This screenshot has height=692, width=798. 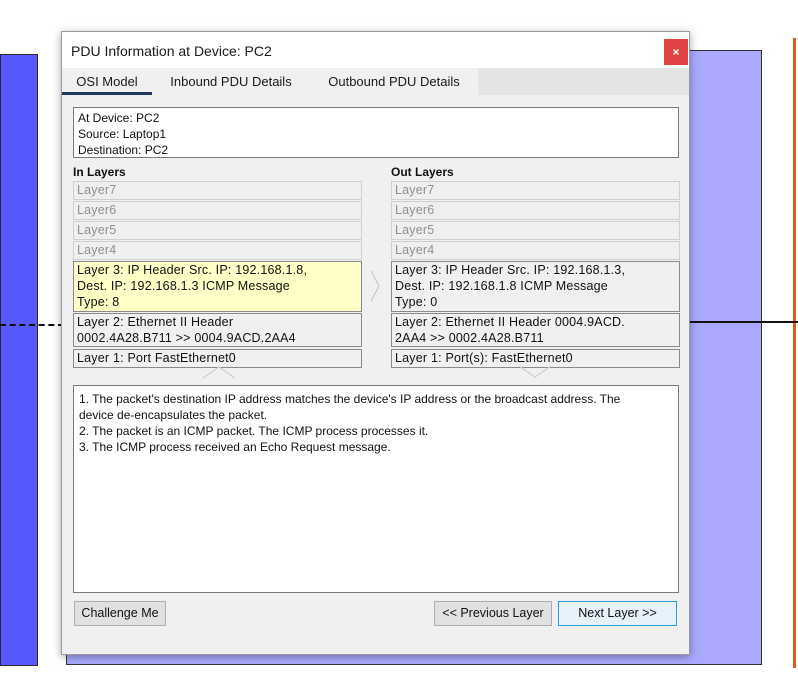 What do you see at coordinates (375, 286) in the screenshot?
I see `chevron-right-icon` at bounding box center [375, 286].